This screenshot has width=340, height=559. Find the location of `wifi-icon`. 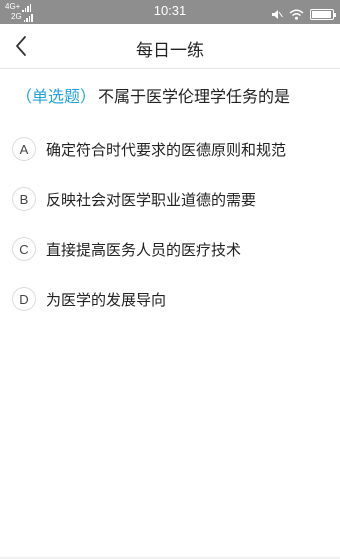

wifi-icon is located at coordinates (296, 14).